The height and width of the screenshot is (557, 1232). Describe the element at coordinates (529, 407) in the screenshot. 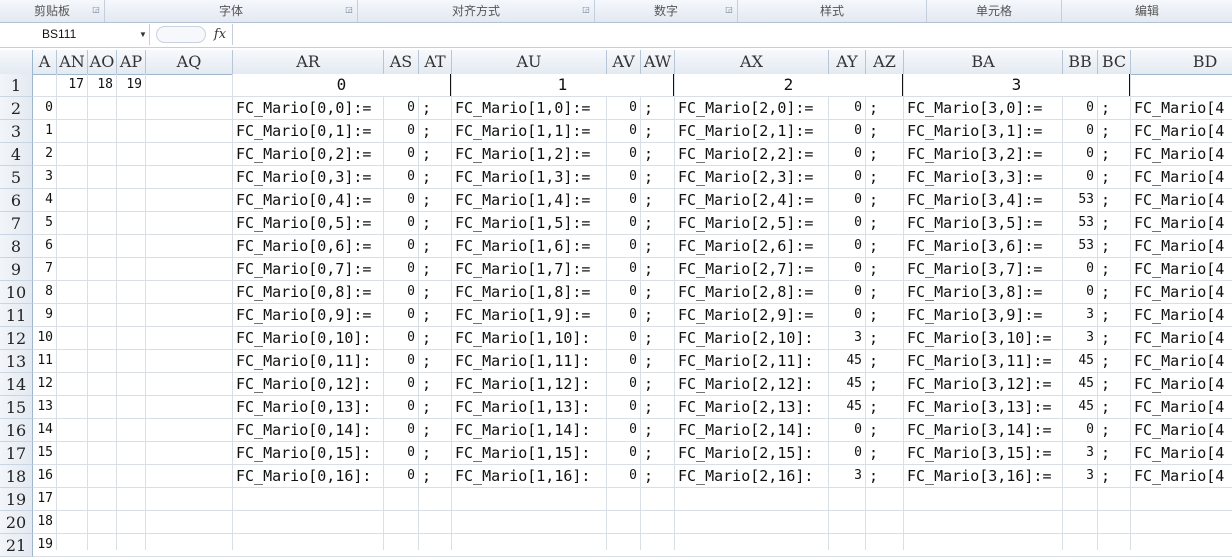

I see `cell-formula-text: FC_Mario[1,13]:` at that location.